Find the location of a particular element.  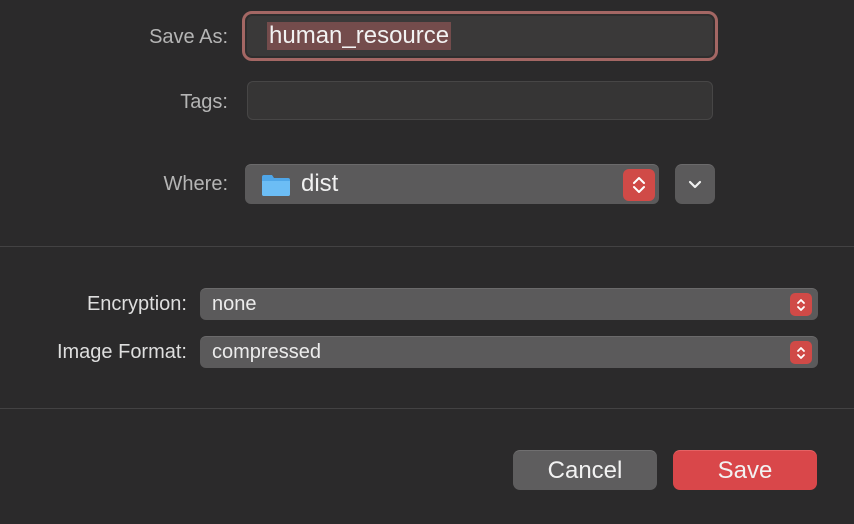

cancel-button: Cancel is located at coordinates (585, 470).